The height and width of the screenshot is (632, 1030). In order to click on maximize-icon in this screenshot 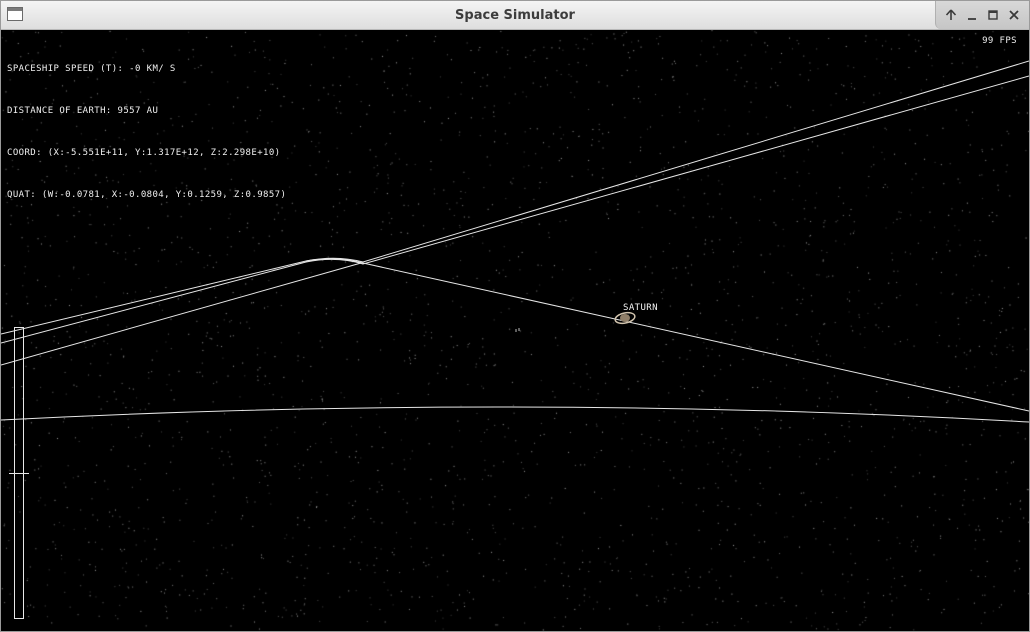, I will do `click(993, 15)`.